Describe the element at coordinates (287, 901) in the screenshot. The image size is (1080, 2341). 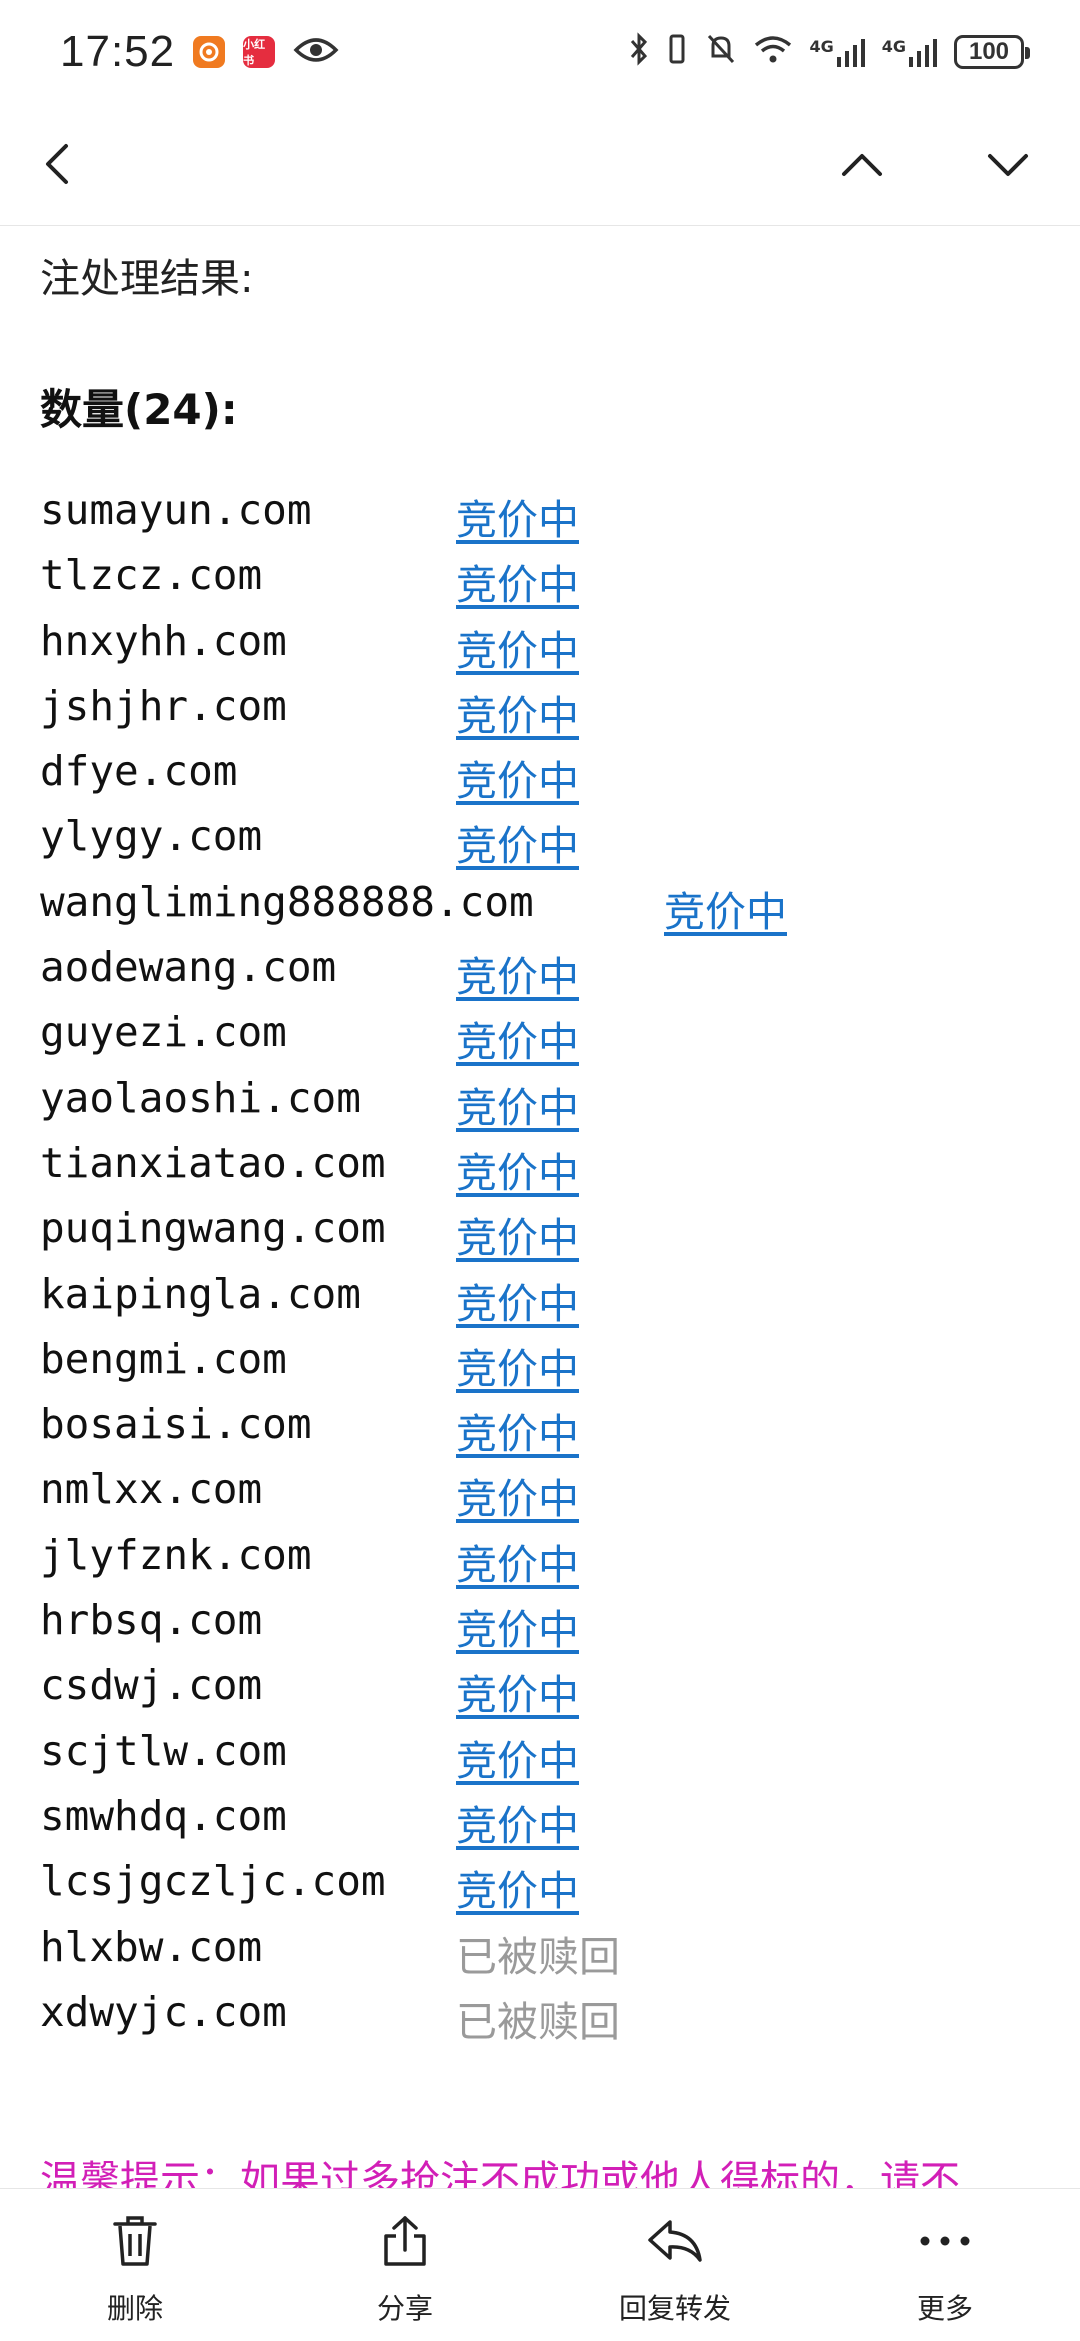
I see `domain-name: wangliming888888.com` at that location.